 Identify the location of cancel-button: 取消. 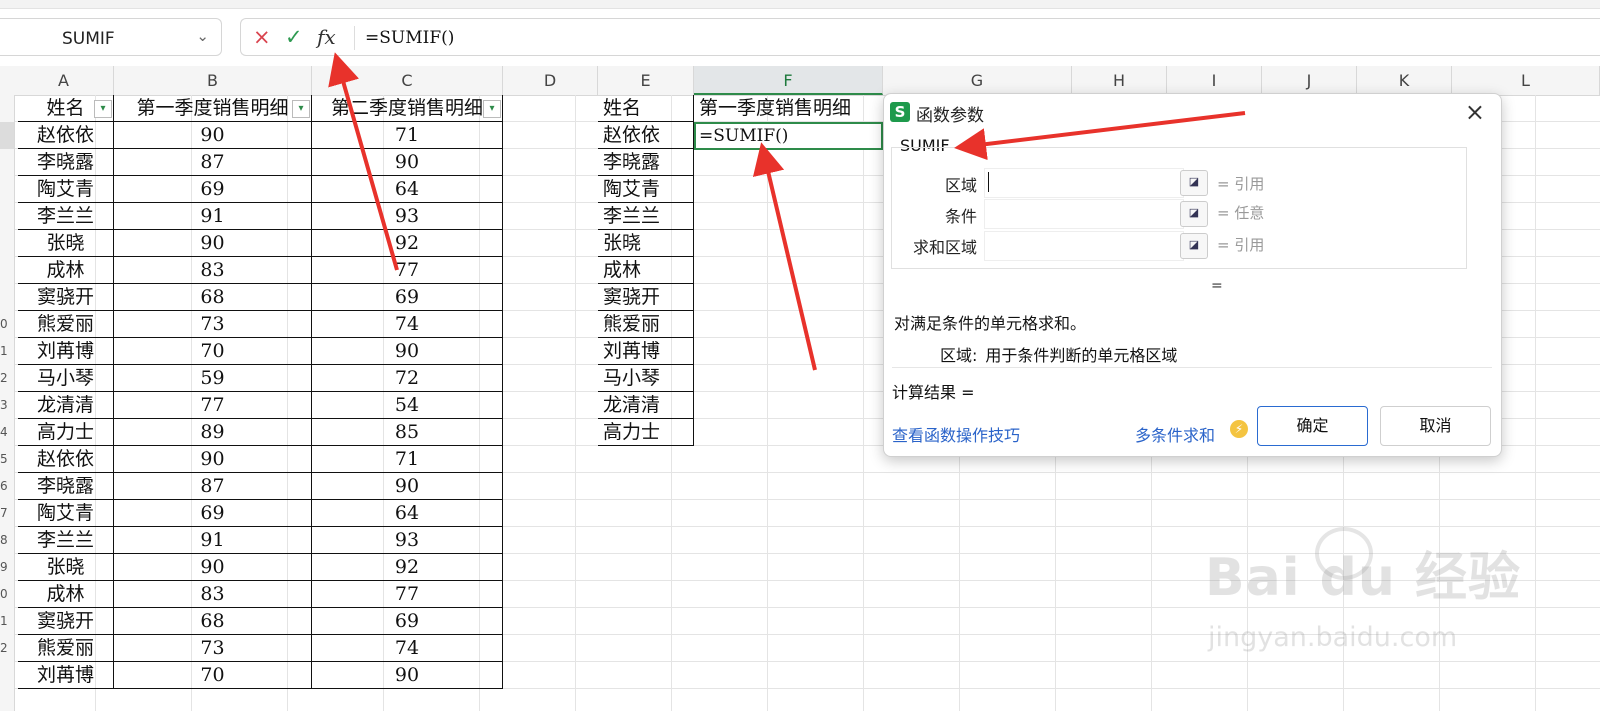
(1435, 426).